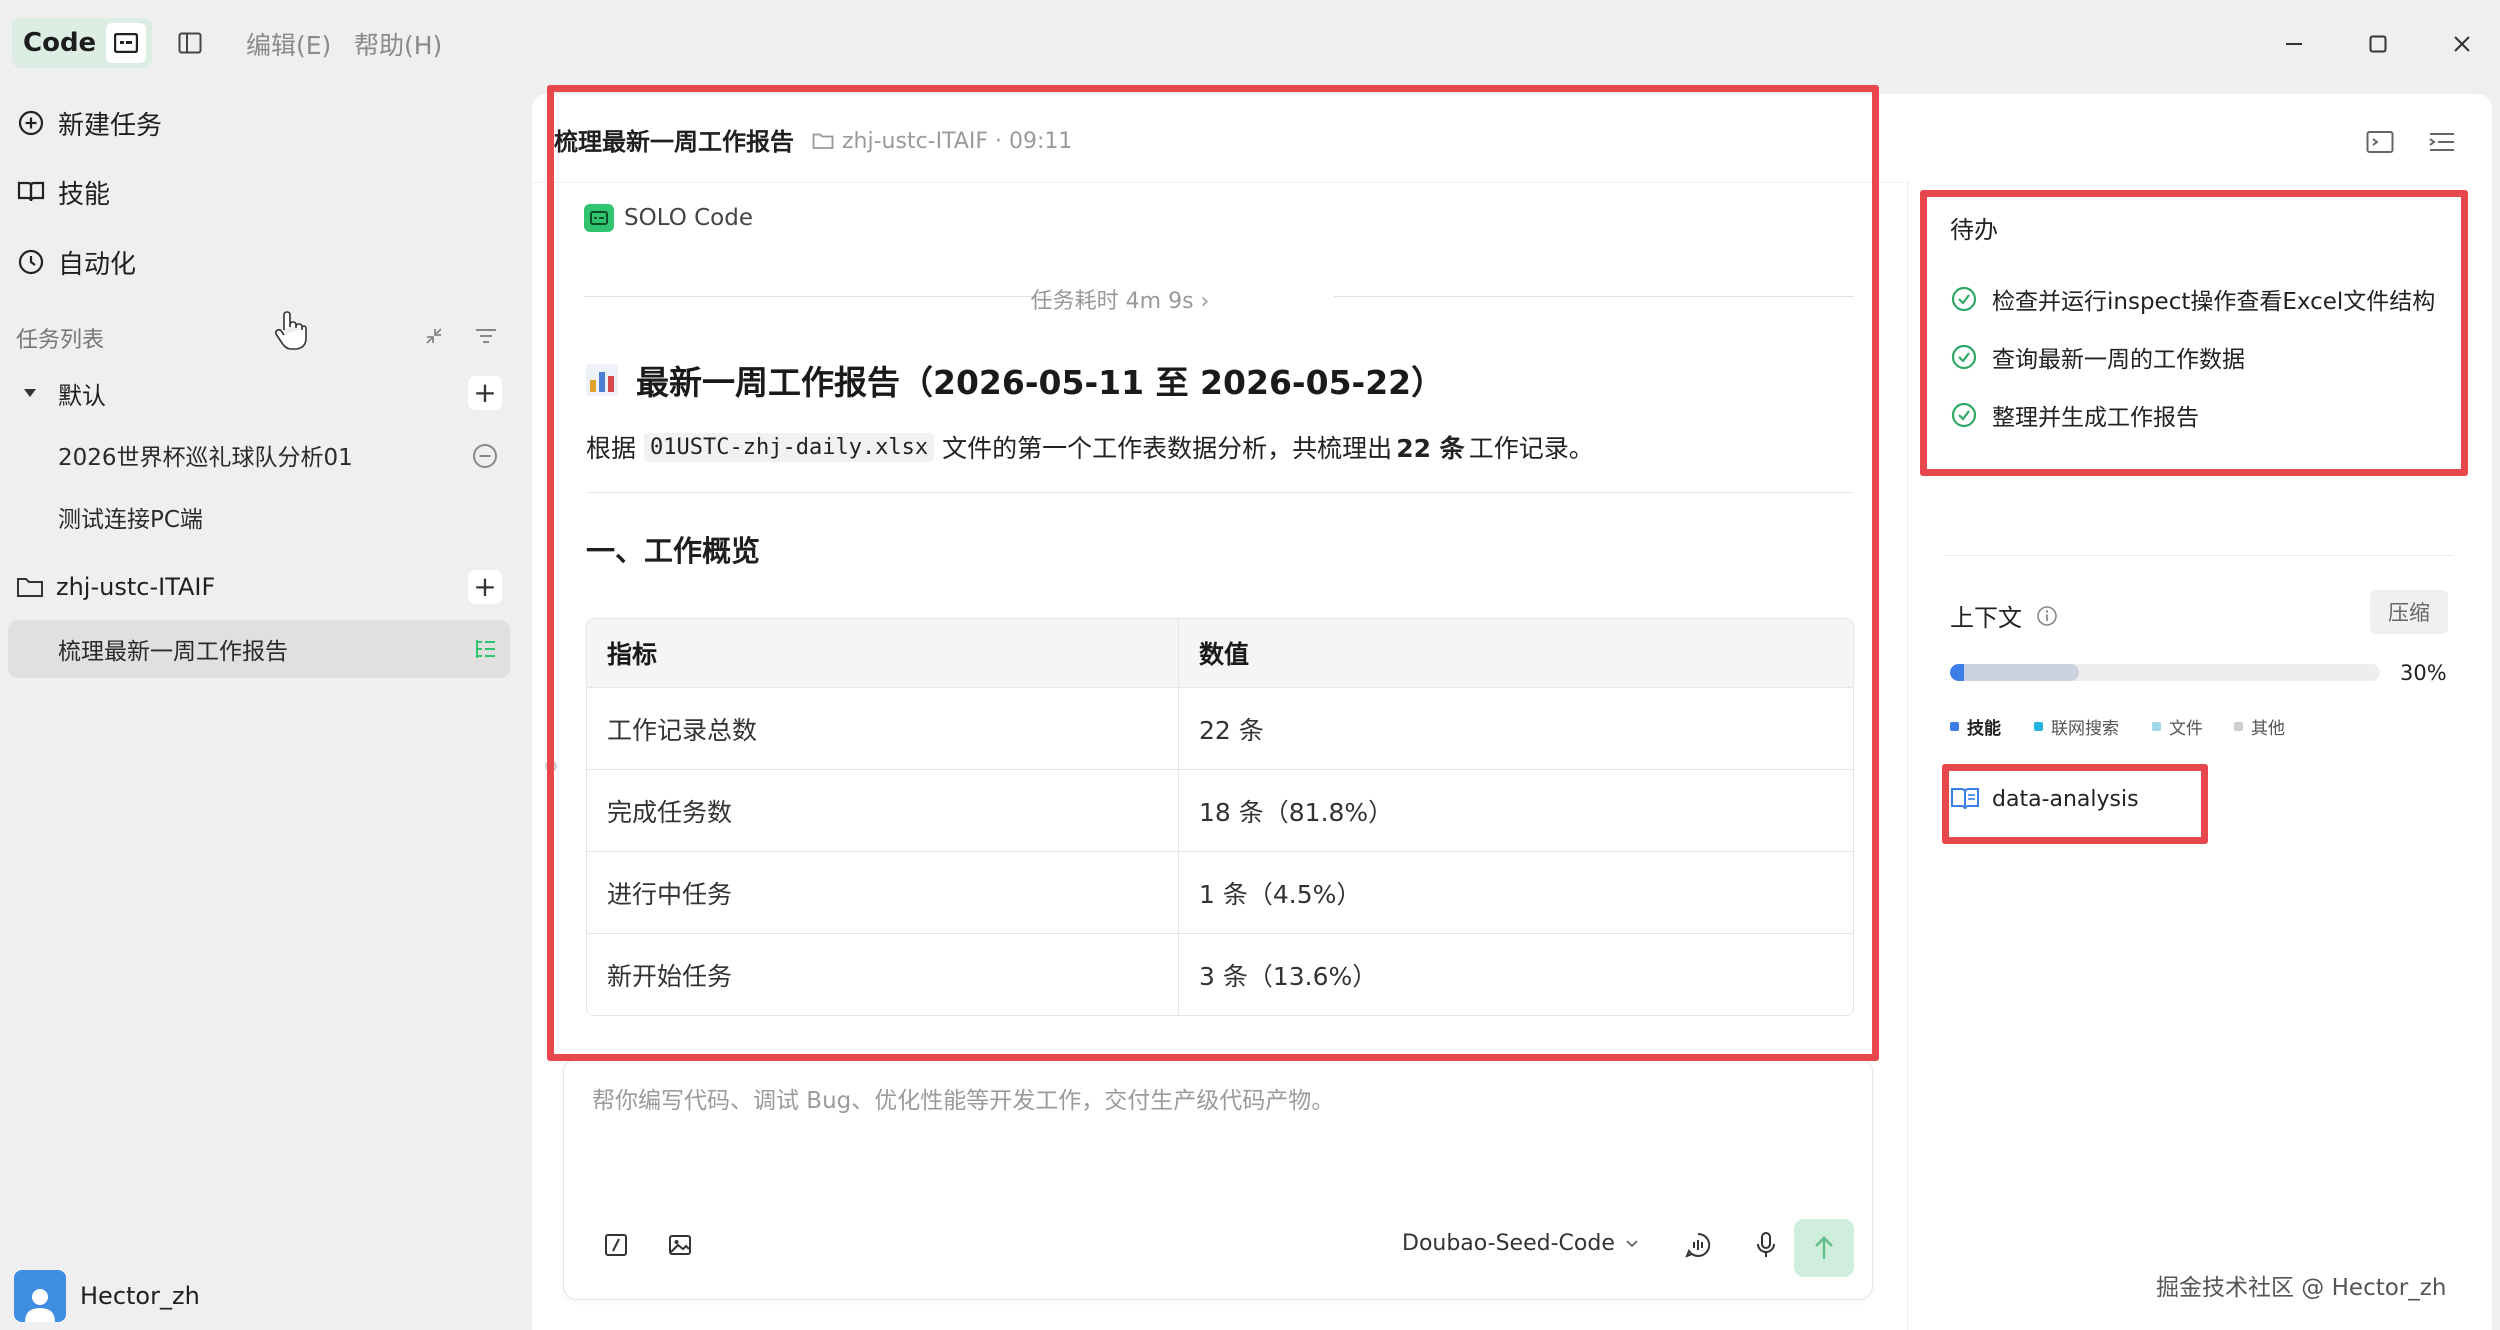 The image size is (2500, 1330). I want to click on automation-label: 自动化, so click(97, 264).